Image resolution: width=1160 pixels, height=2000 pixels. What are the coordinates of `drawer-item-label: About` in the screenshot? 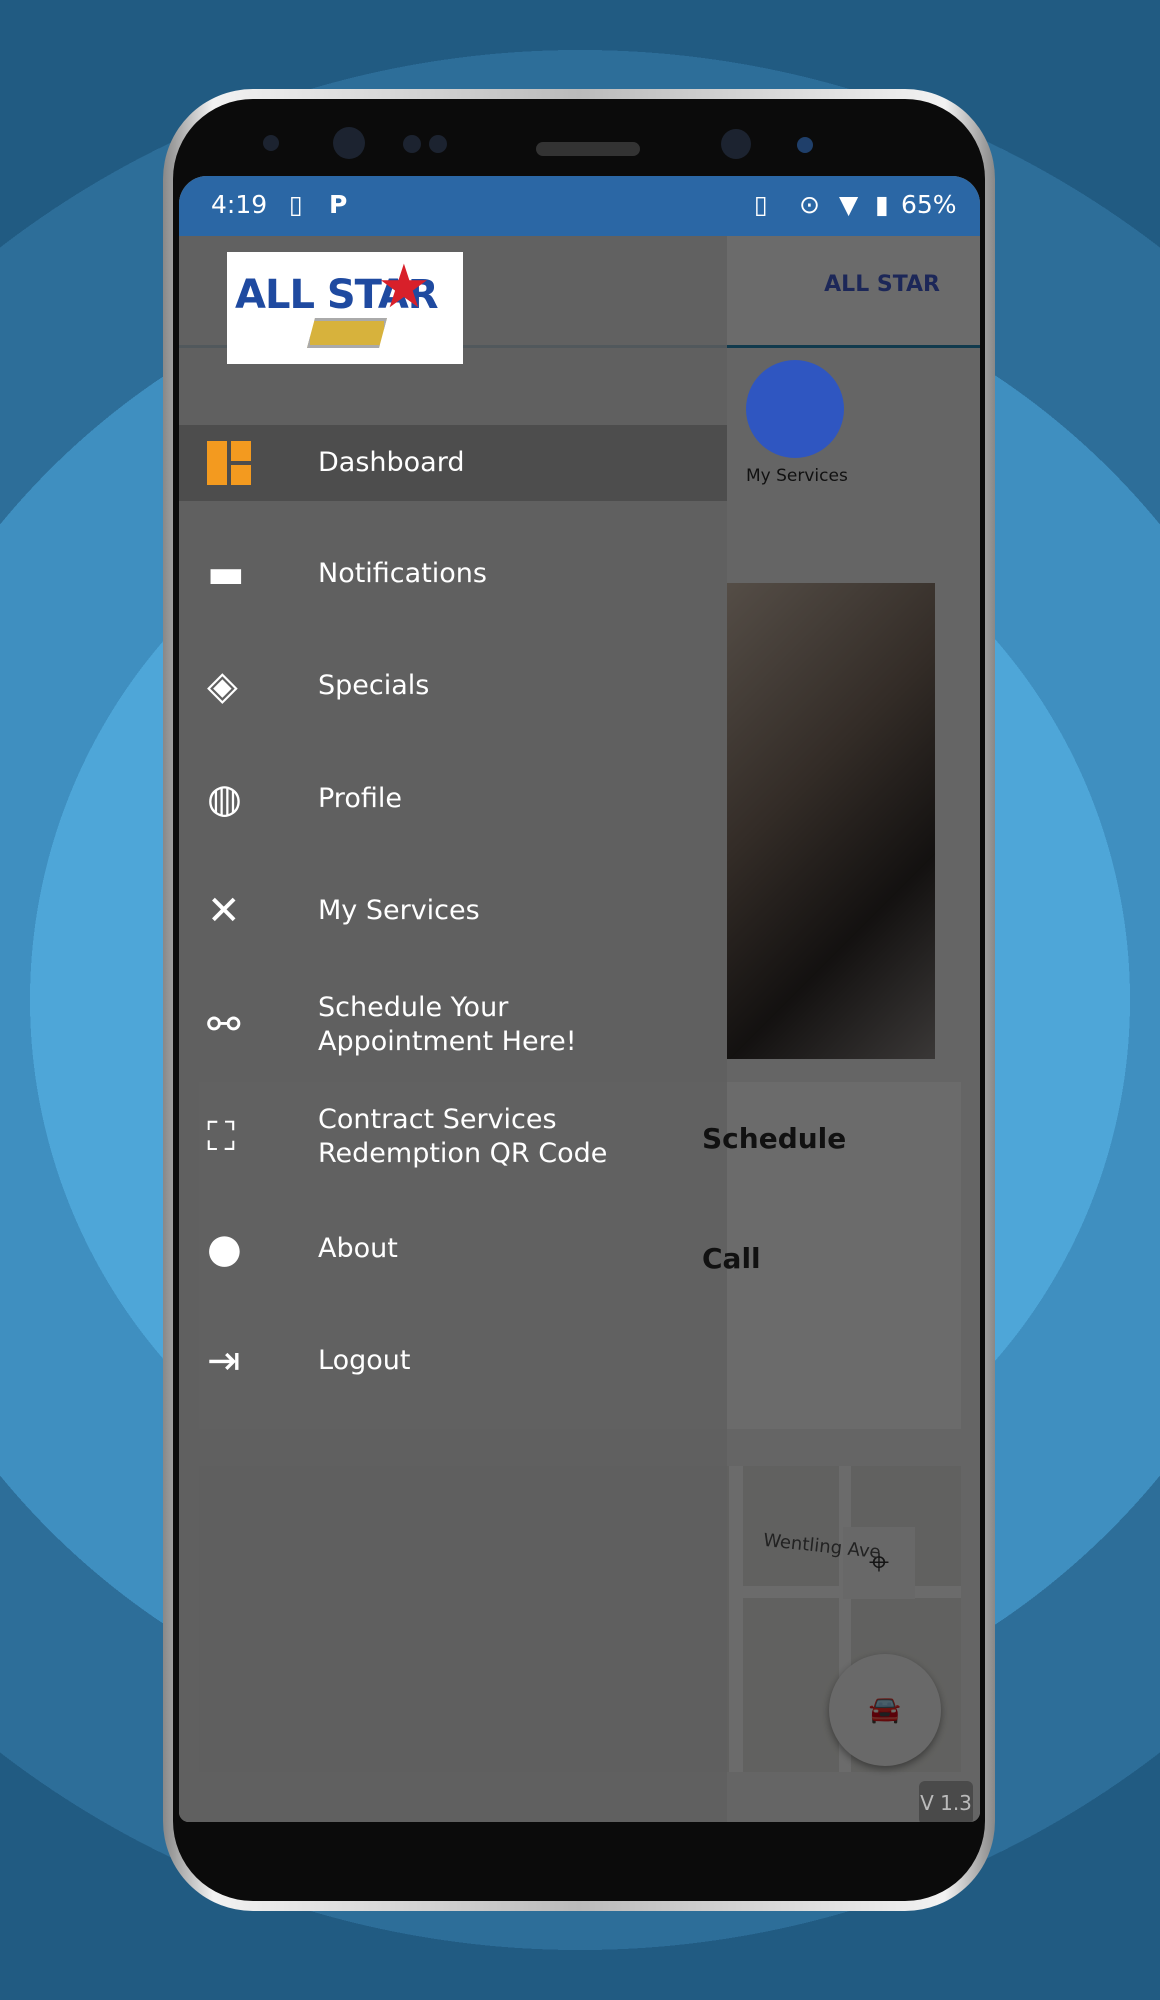 It's located at (358, 1248).